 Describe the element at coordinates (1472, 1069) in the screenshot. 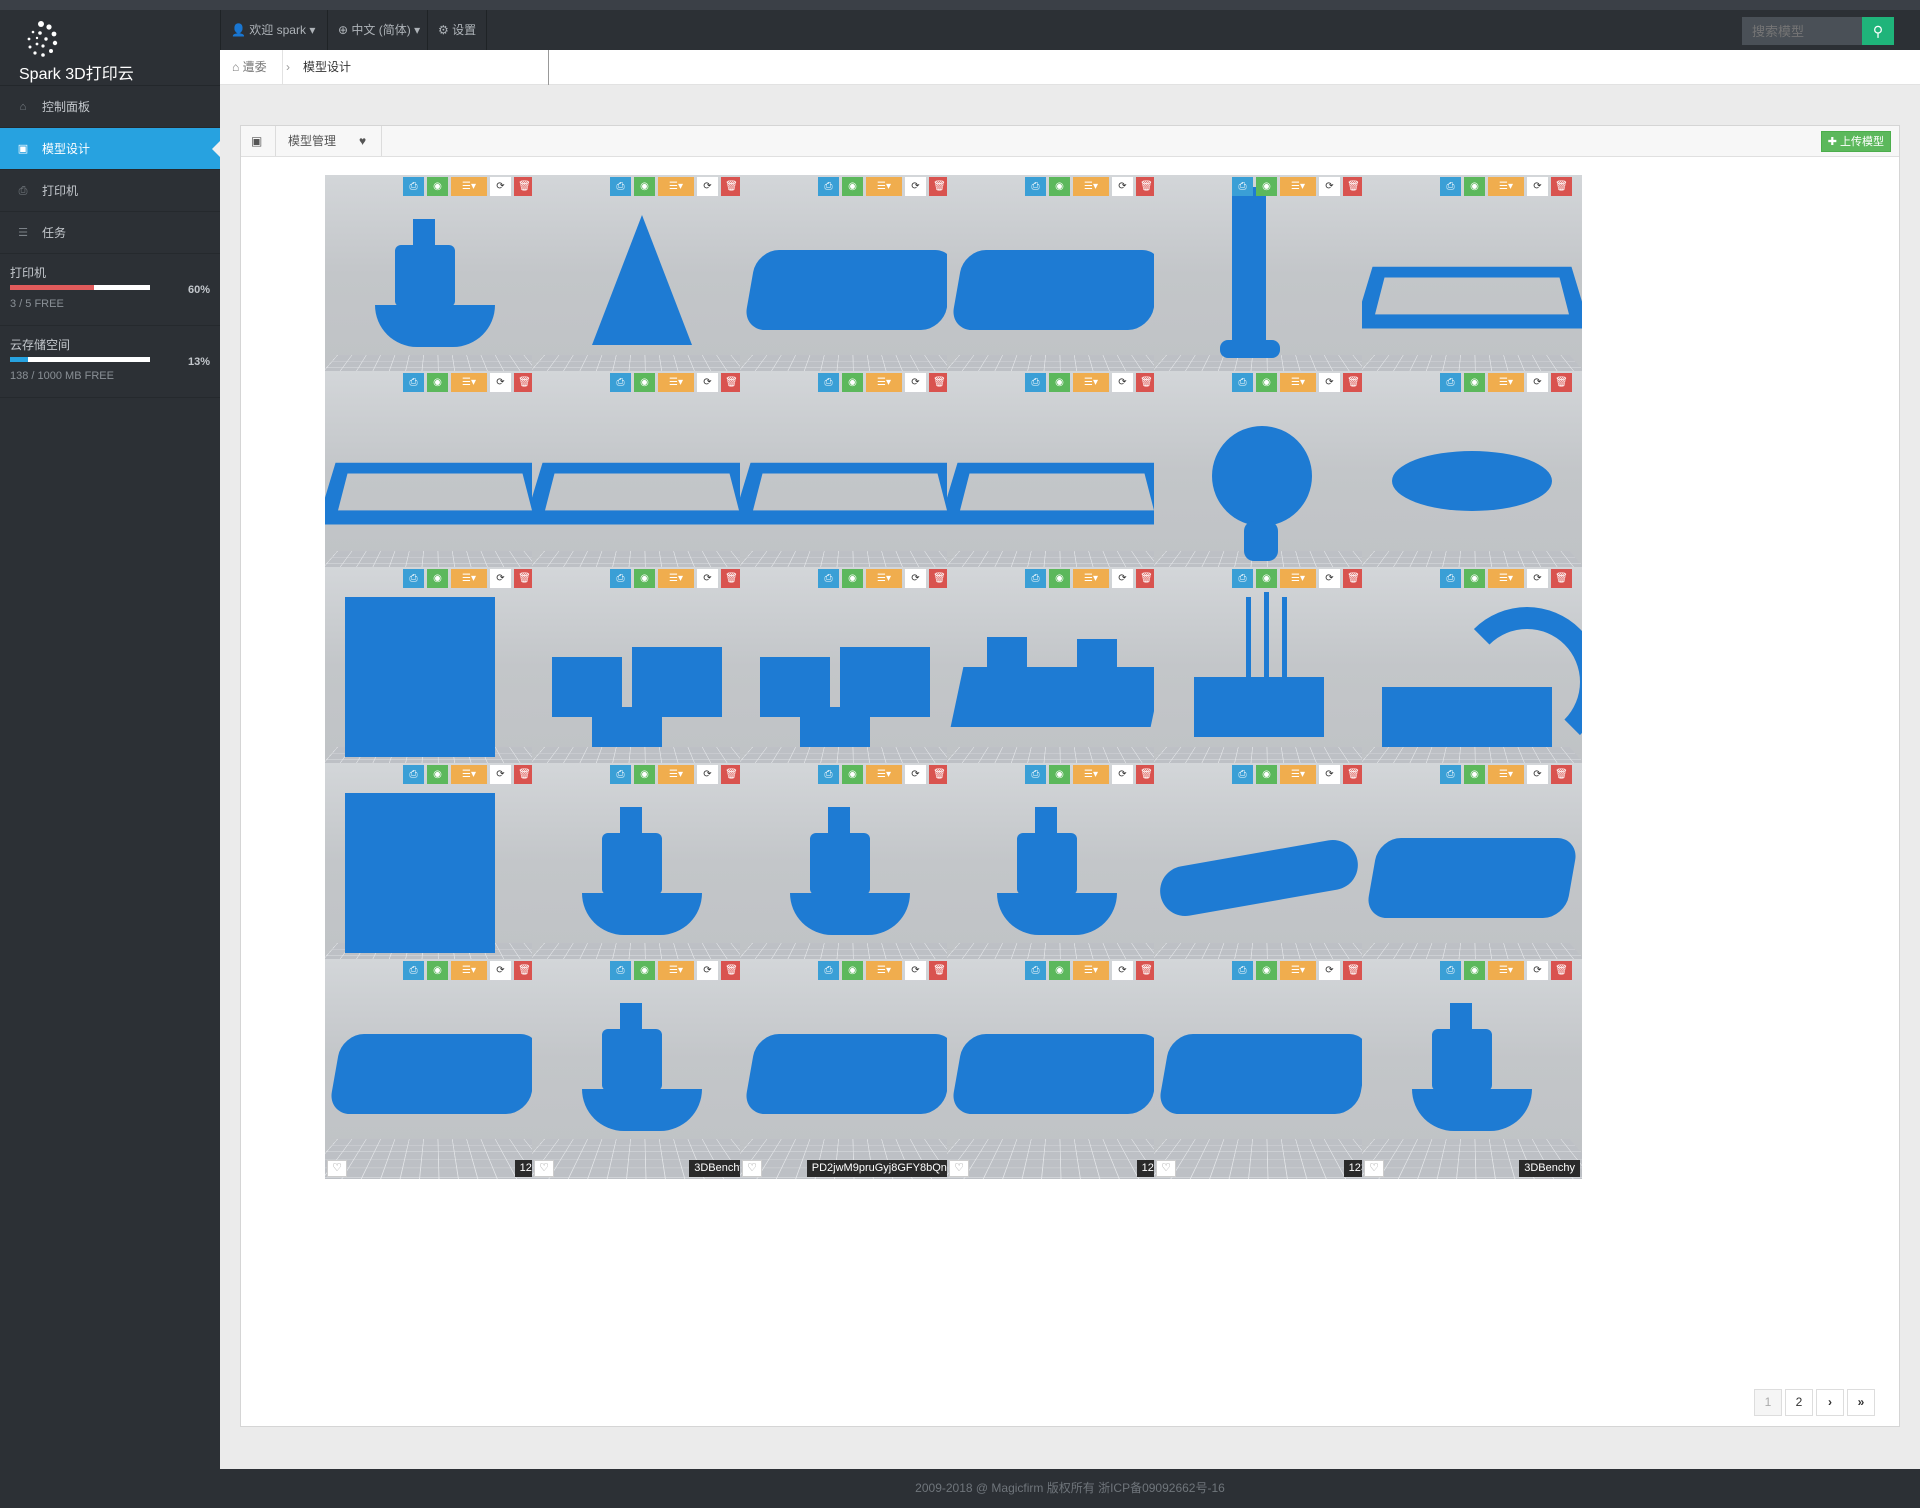

I see `model-card: ⎙ ◉ ☰▾ ⟳ 🗑 ♡ 3DBenchy` at that location.